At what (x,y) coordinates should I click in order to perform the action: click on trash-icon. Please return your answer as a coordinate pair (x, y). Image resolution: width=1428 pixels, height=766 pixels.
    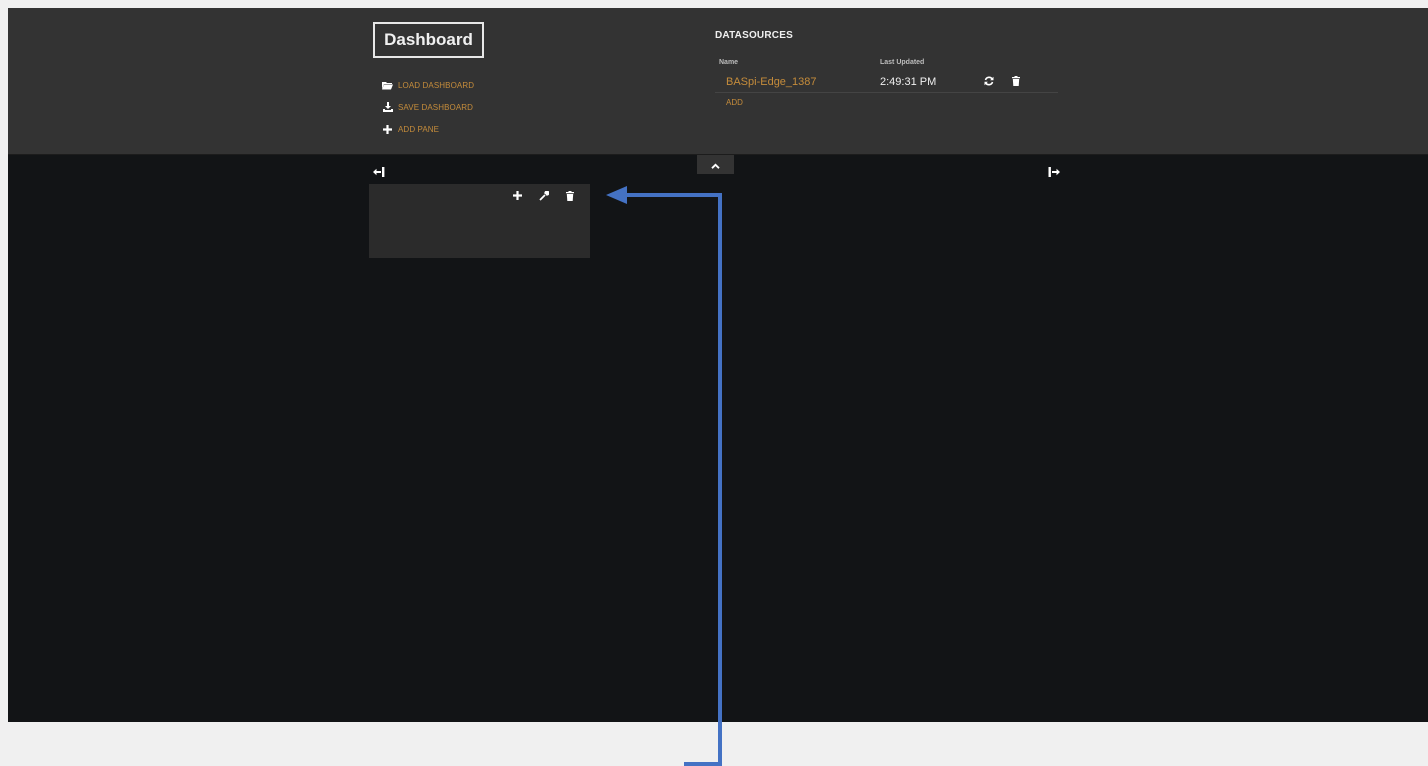
    Looking at the image, I should click on (1015, 80).